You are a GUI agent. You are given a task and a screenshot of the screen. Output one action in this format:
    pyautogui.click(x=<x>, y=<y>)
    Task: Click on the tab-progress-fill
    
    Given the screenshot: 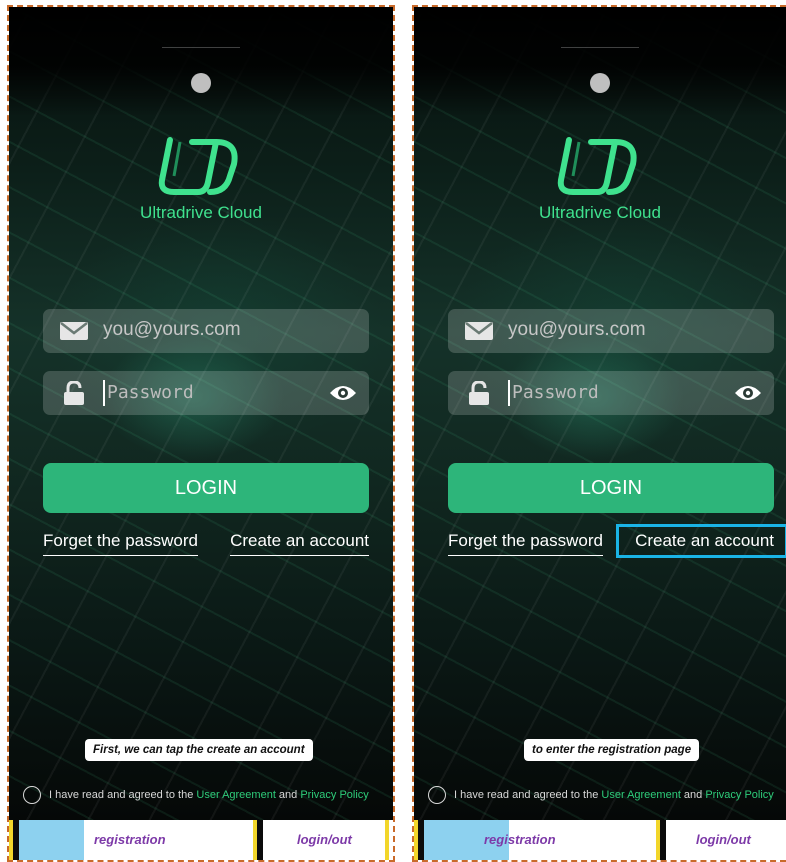 What is the action you would take?
    pyautogui.click(x=51, y=840)
    